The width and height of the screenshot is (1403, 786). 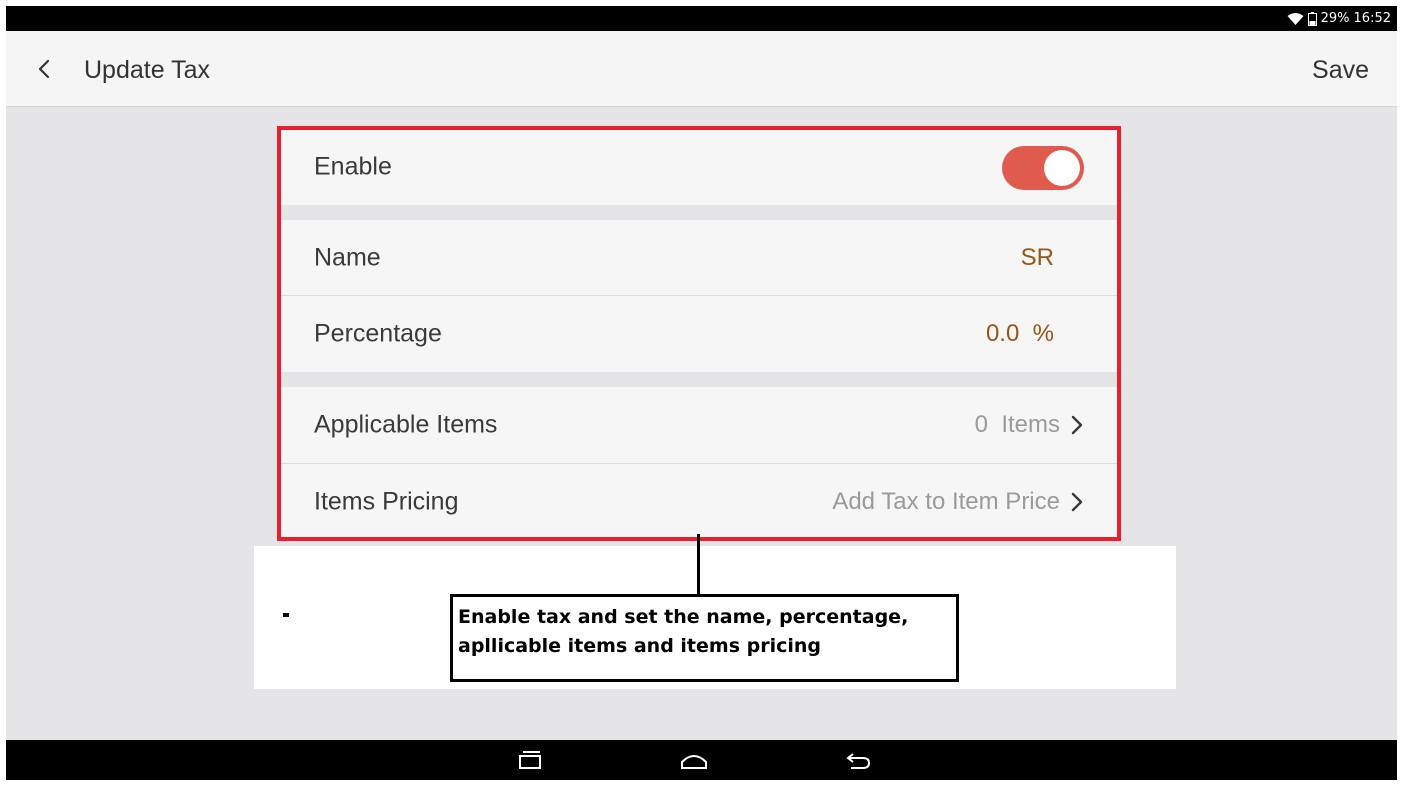 I want to click on name-row: Name SR, so click(x=699, y=258).